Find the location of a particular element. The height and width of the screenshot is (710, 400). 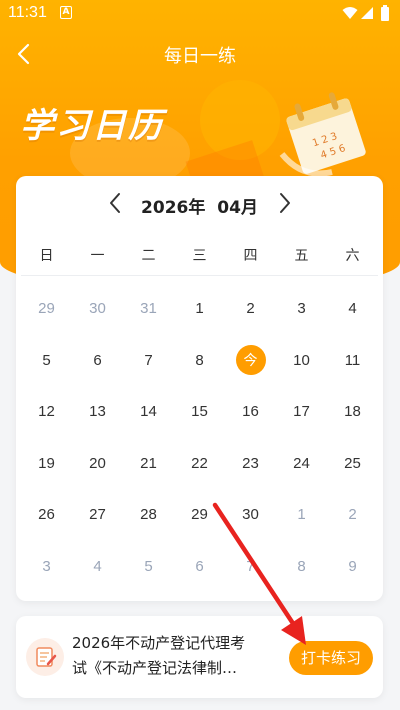

year-label: 2026年 is located at coordinates (173, 208).